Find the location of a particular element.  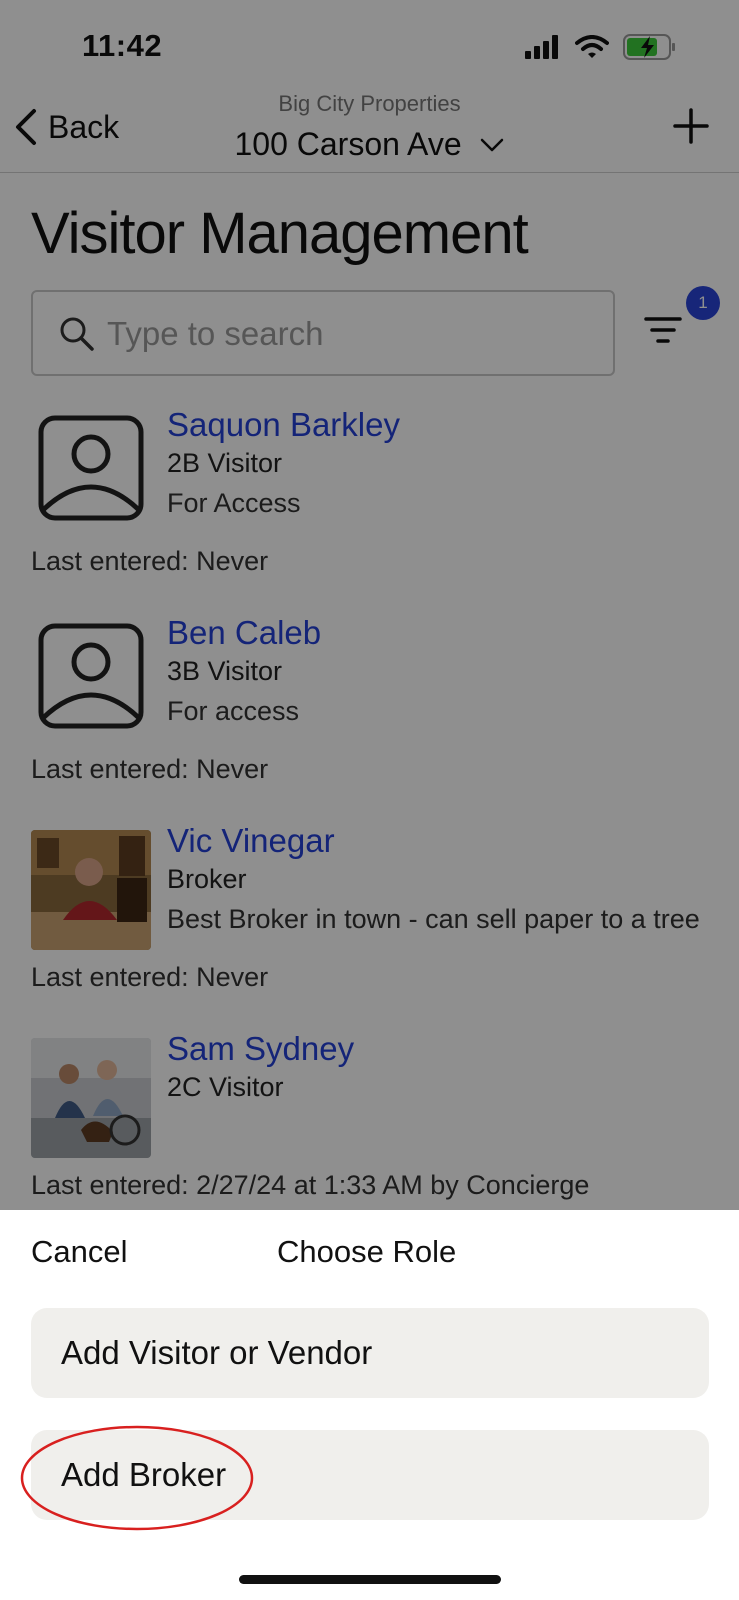

add-visitor-or-vendor-button: Add Visitor or Vendor is located at coordinates (370, 1353).